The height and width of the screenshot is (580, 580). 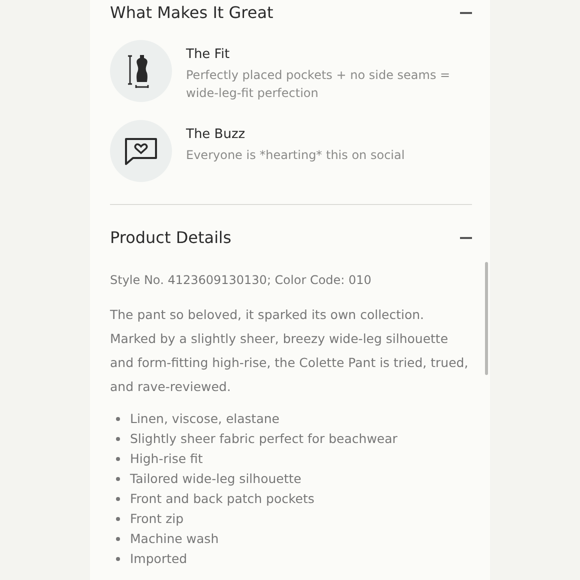 What do you see at coordinates (216, 135) in the screenshot?
I see `feature-title: The Buzz` at bounding box center [216, 135].